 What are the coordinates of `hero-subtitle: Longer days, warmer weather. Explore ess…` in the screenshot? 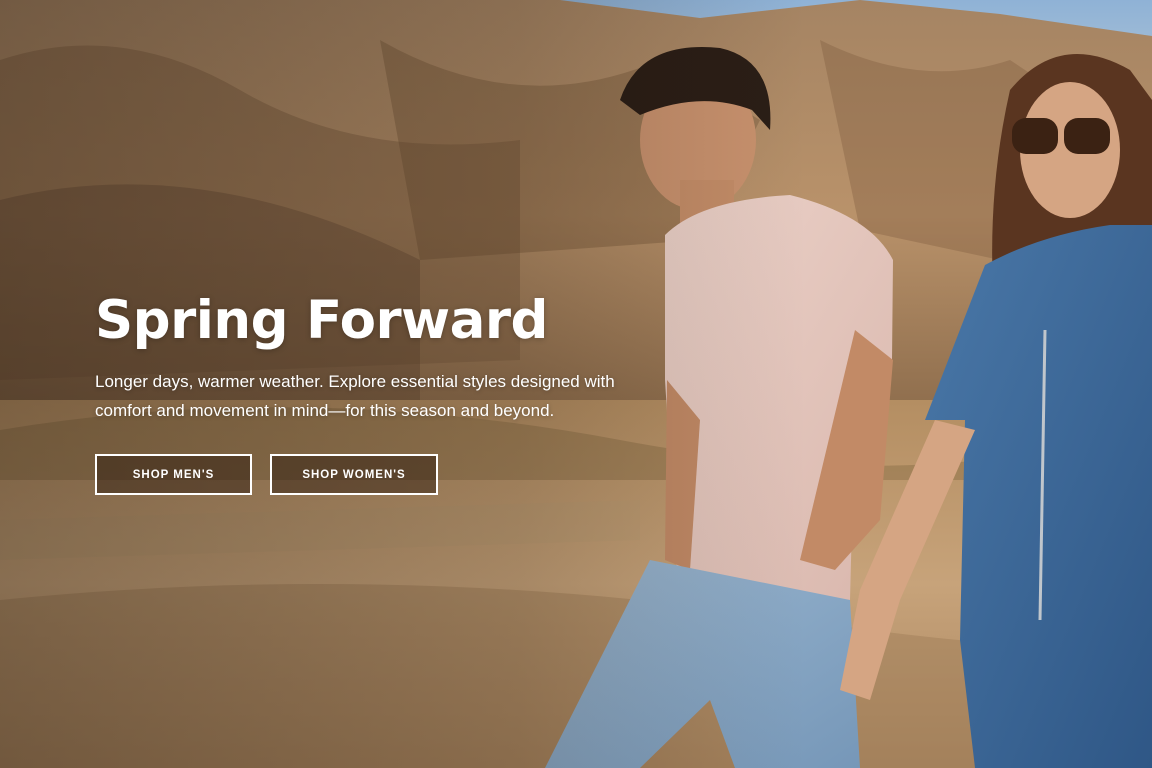 It's located at (355, 396).